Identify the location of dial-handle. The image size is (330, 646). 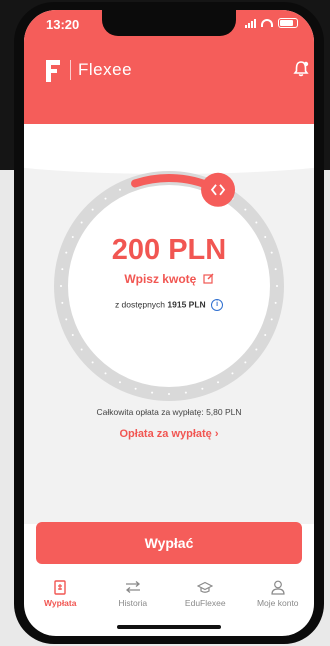
(218, 189).